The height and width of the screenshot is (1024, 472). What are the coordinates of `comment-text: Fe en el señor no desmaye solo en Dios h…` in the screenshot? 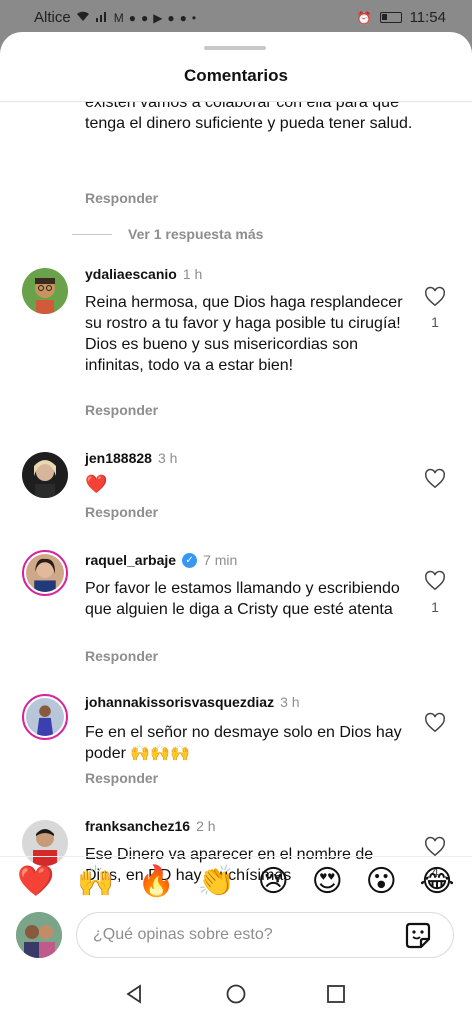 It's located at (243, 743).